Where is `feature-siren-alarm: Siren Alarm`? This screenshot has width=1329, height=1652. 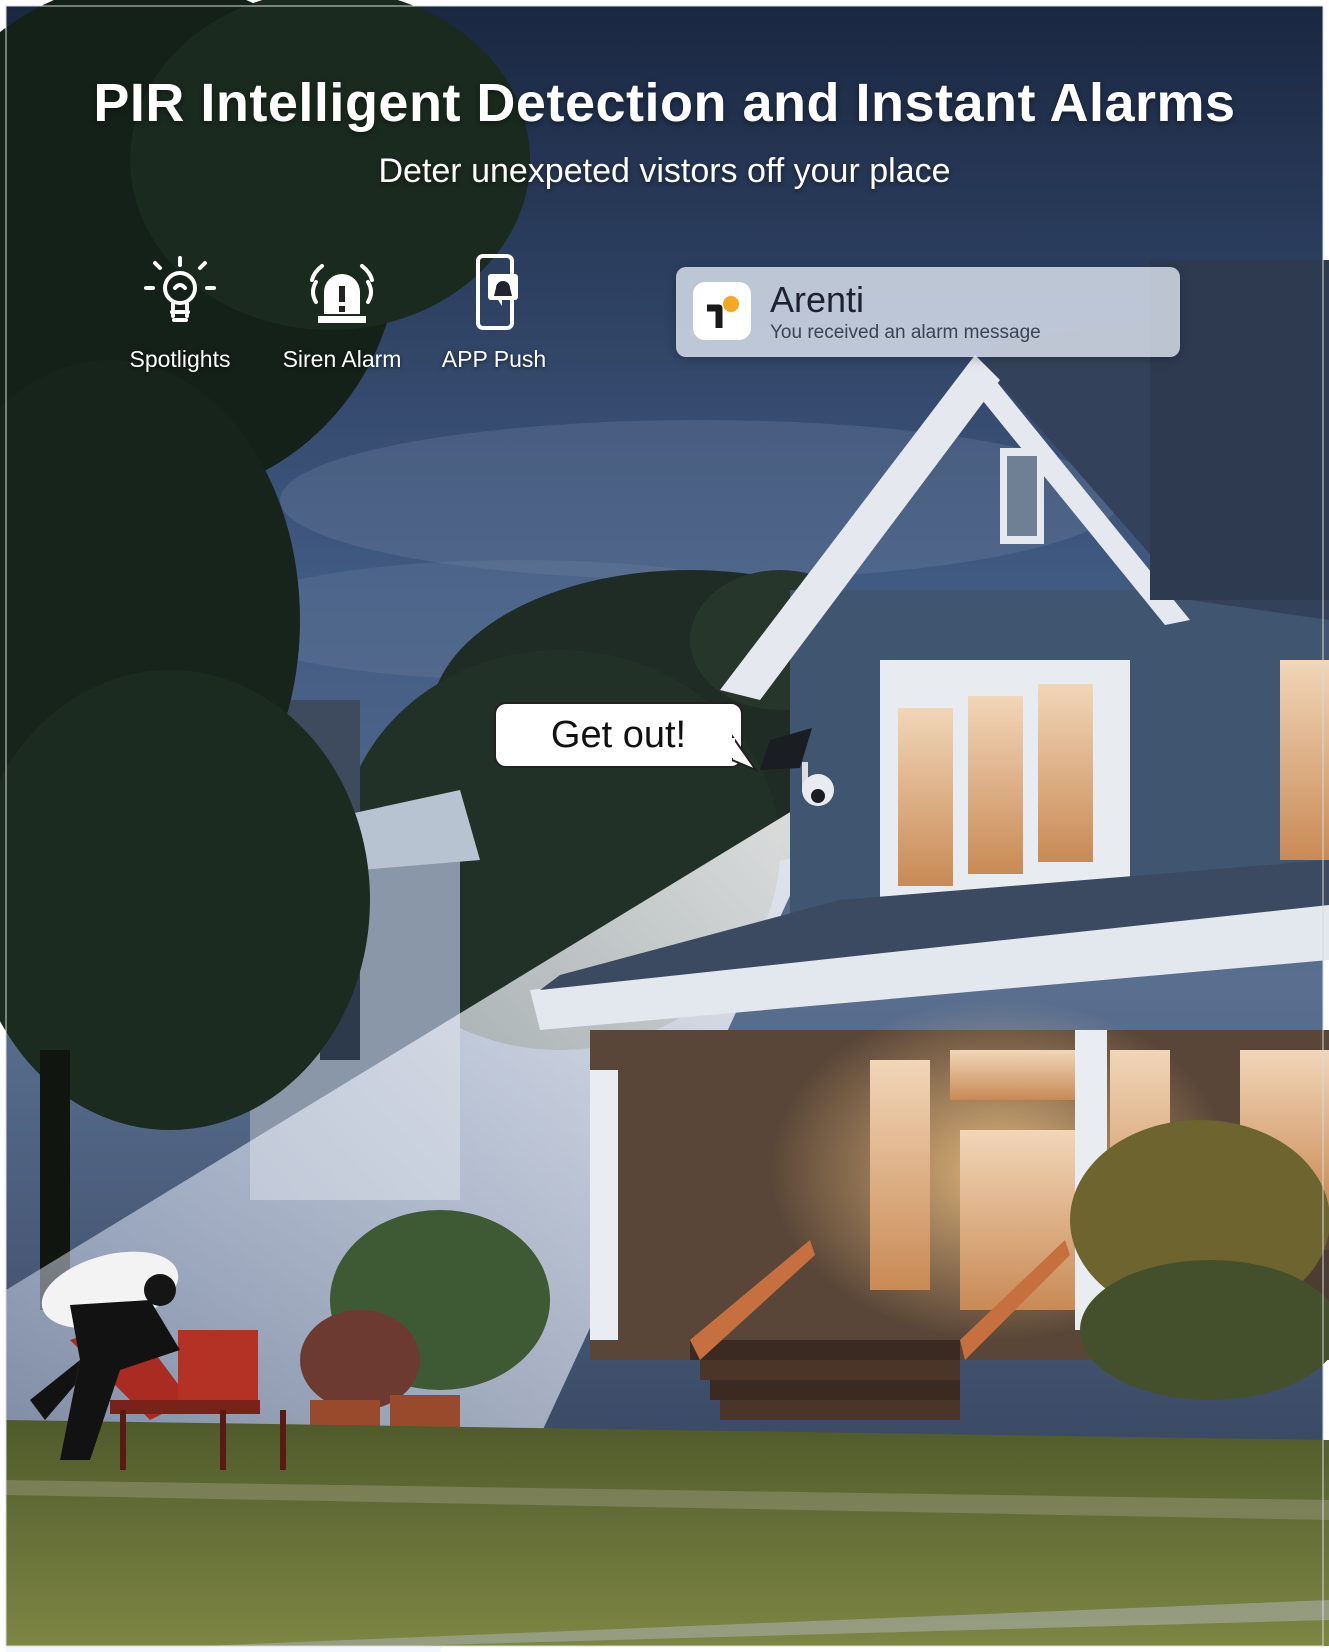
feature-siren-alarm: Siren Alarm is located at coordinates (342, 312).